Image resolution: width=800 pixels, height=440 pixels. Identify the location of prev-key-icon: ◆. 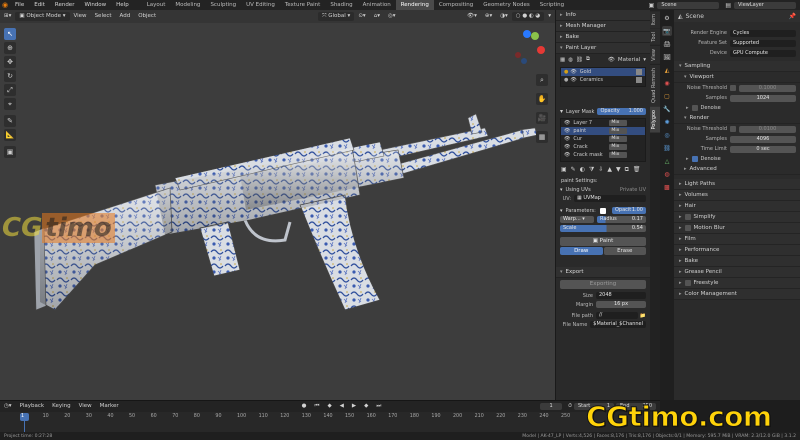
(329, 406).